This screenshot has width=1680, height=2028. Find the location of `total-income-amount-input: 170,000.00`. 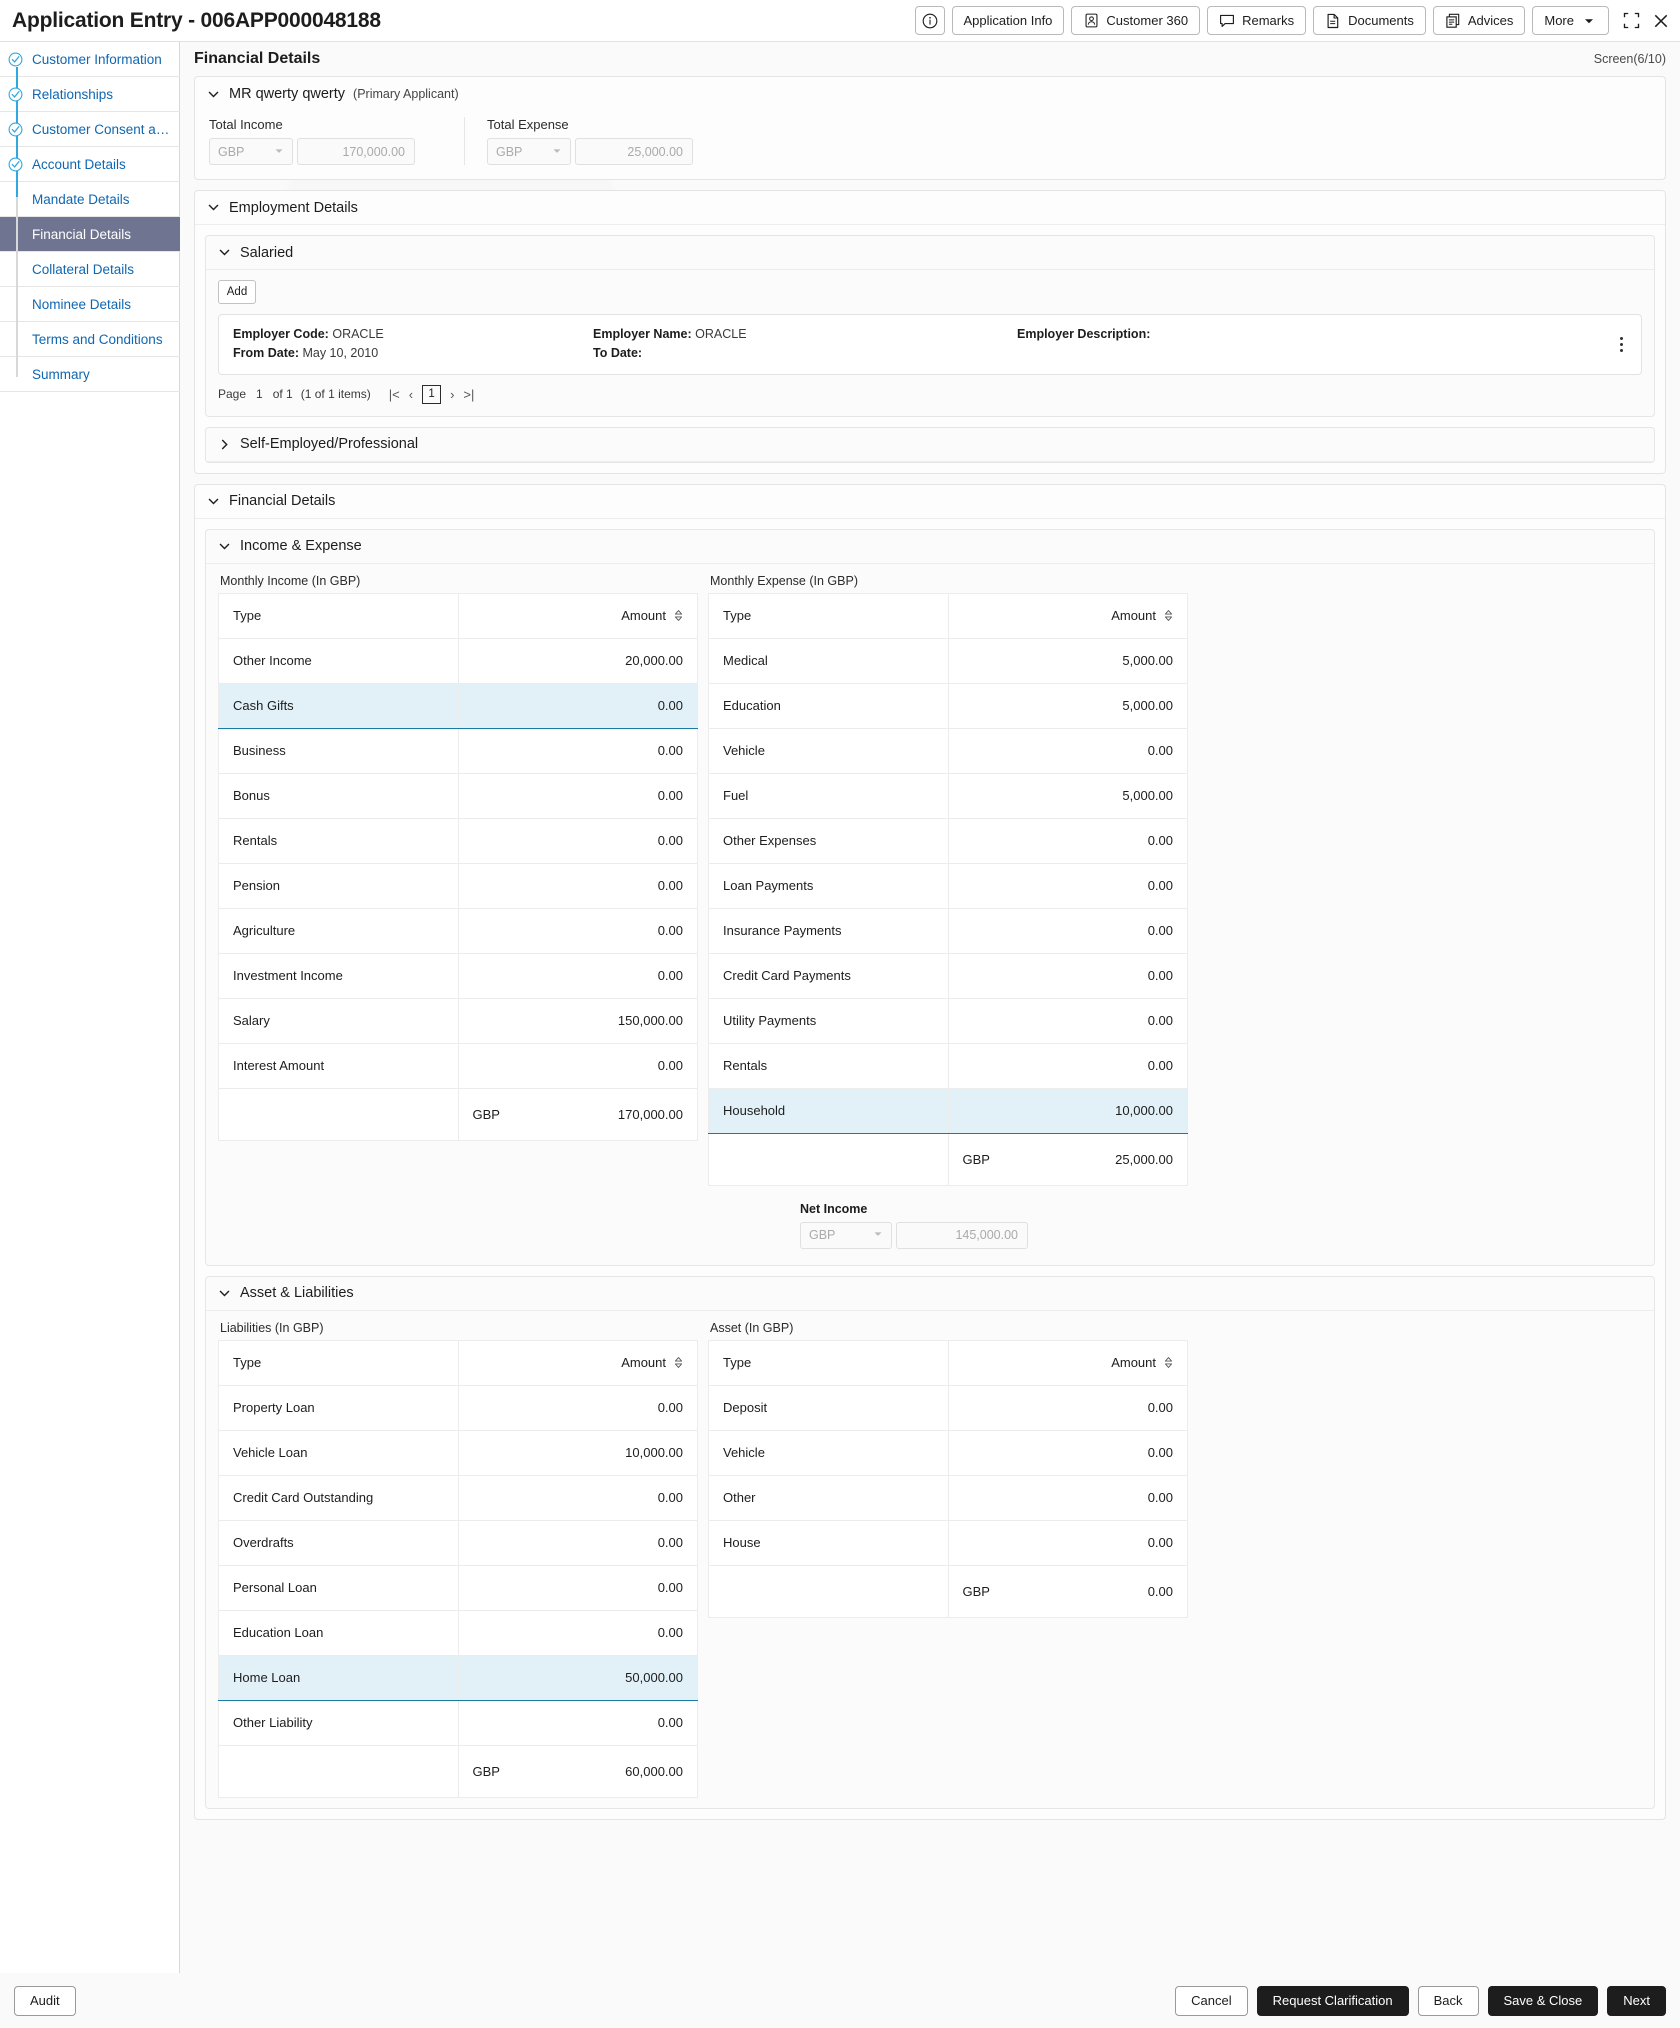

total-income-amount-input: 170,000.00 is located at coordinates (356, 151).